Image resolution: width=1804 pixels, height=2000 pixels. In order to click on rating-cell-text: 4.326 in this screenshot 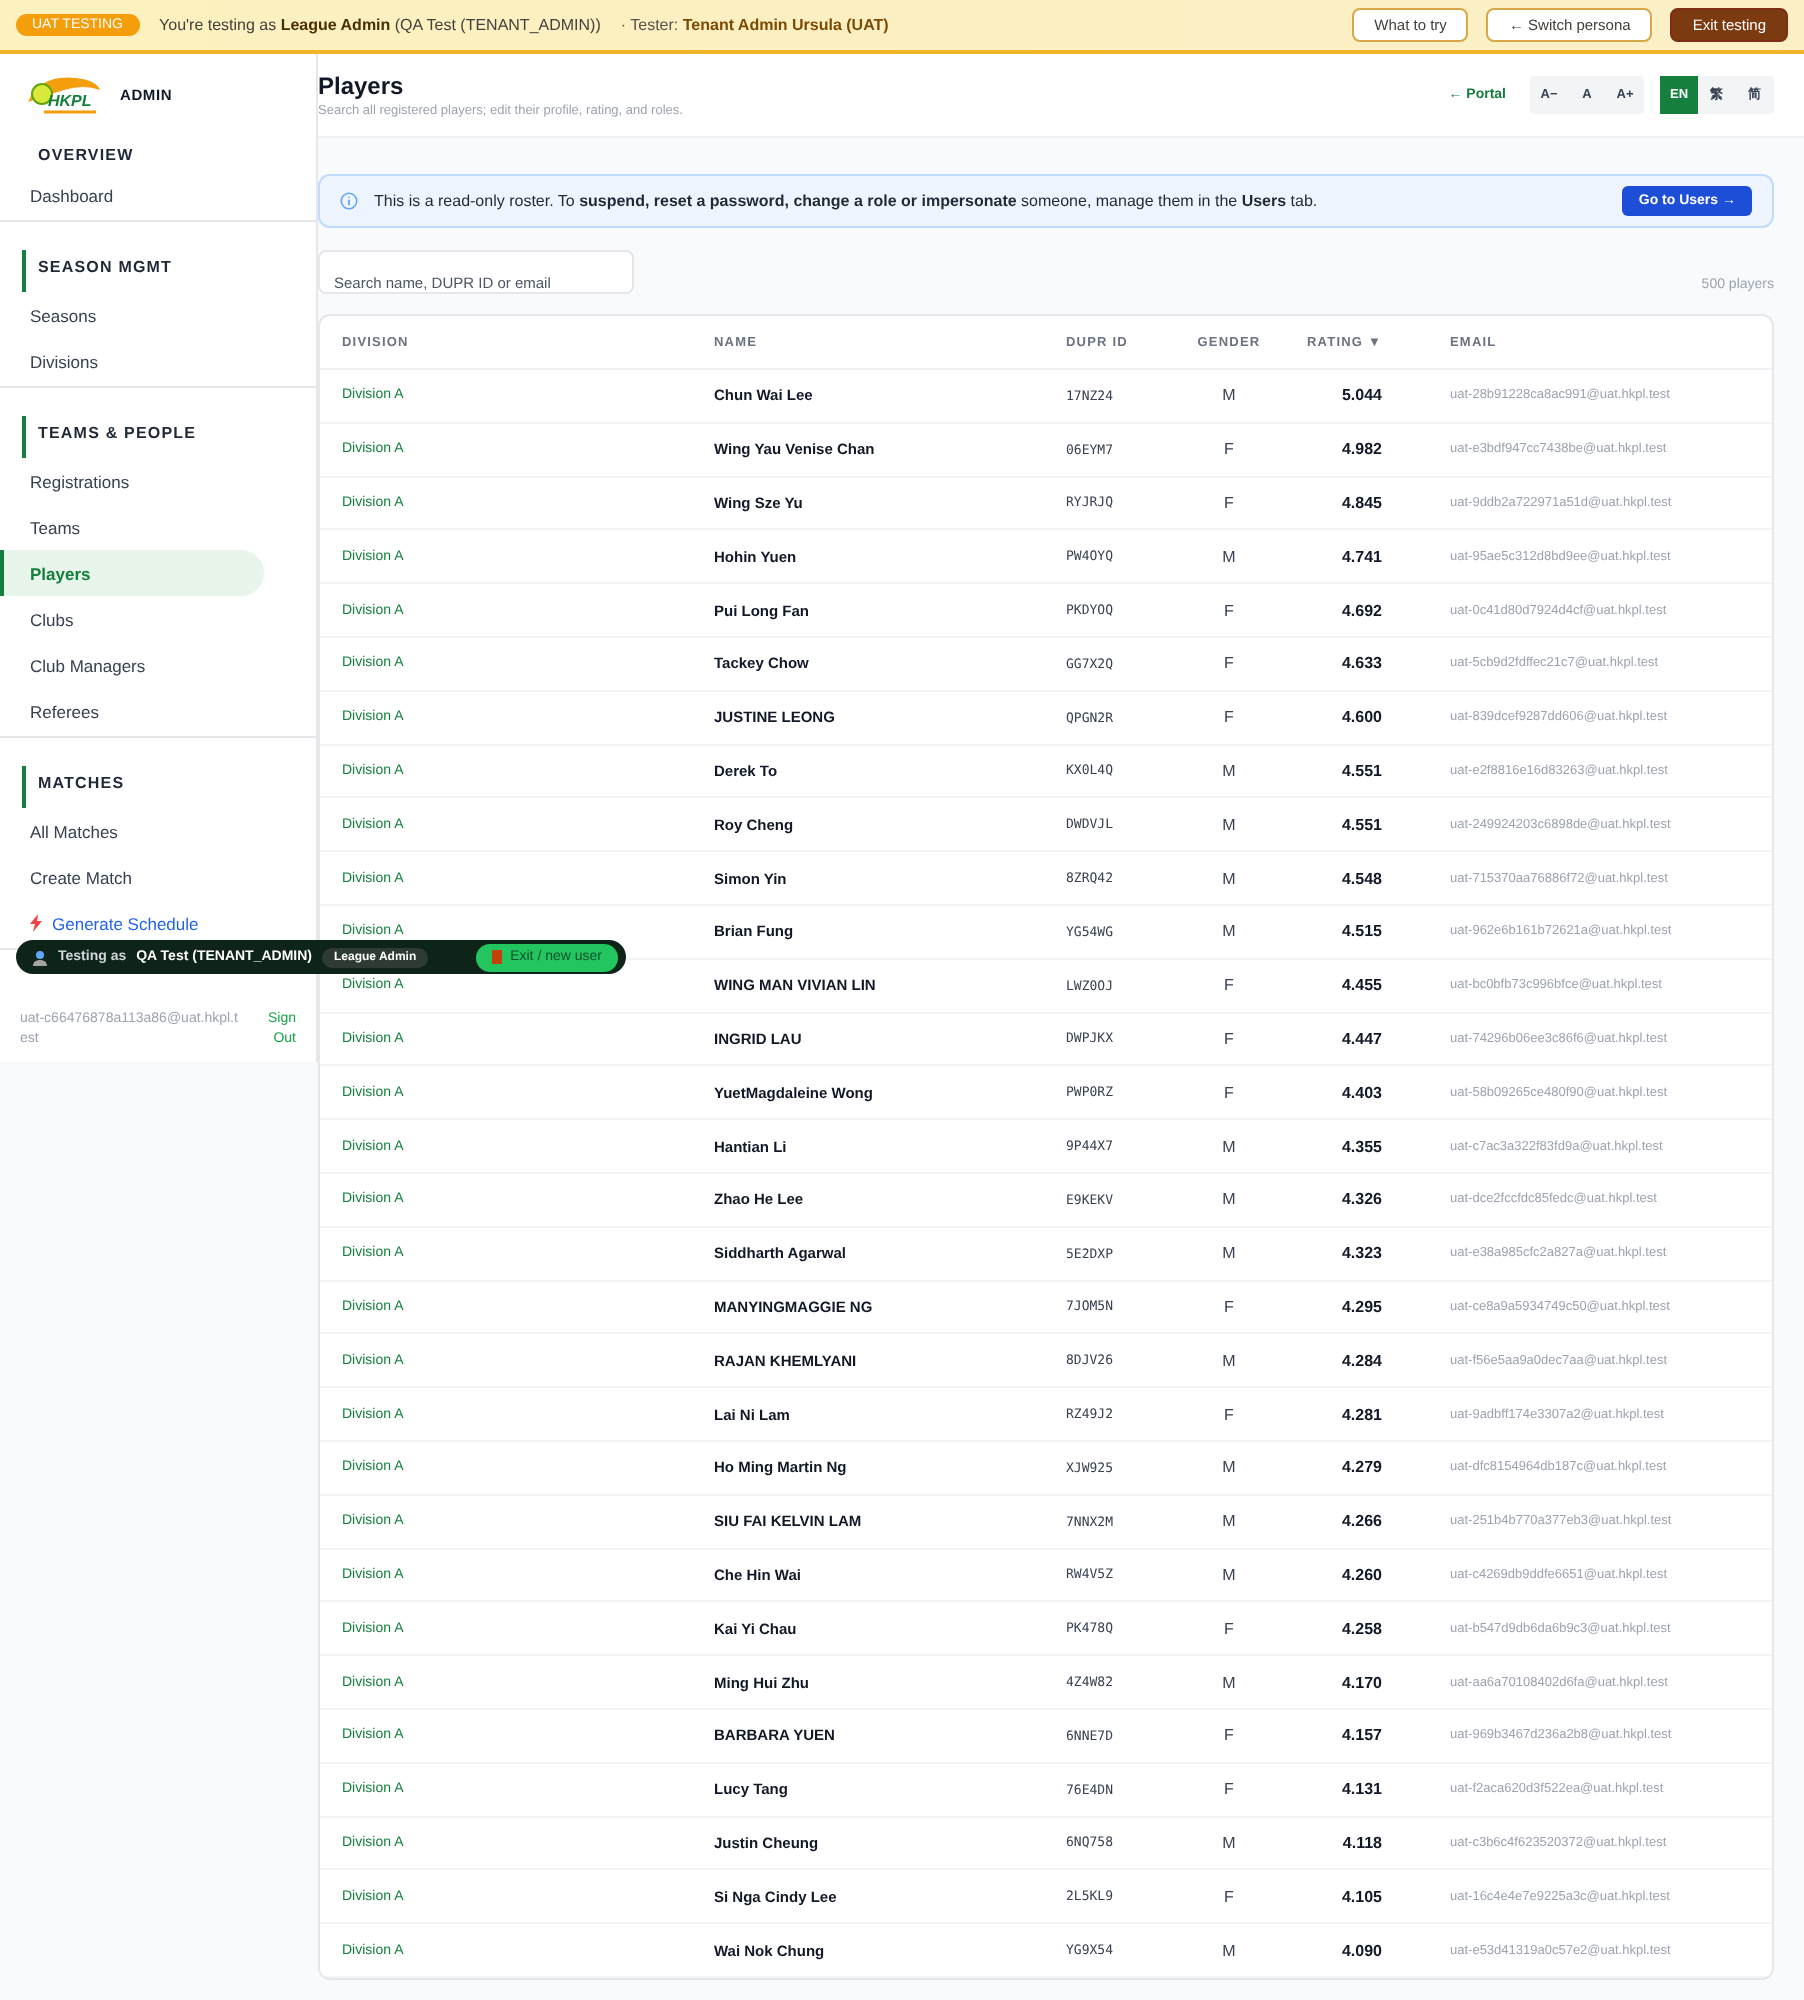, I will do `click(1360, 1199)`.